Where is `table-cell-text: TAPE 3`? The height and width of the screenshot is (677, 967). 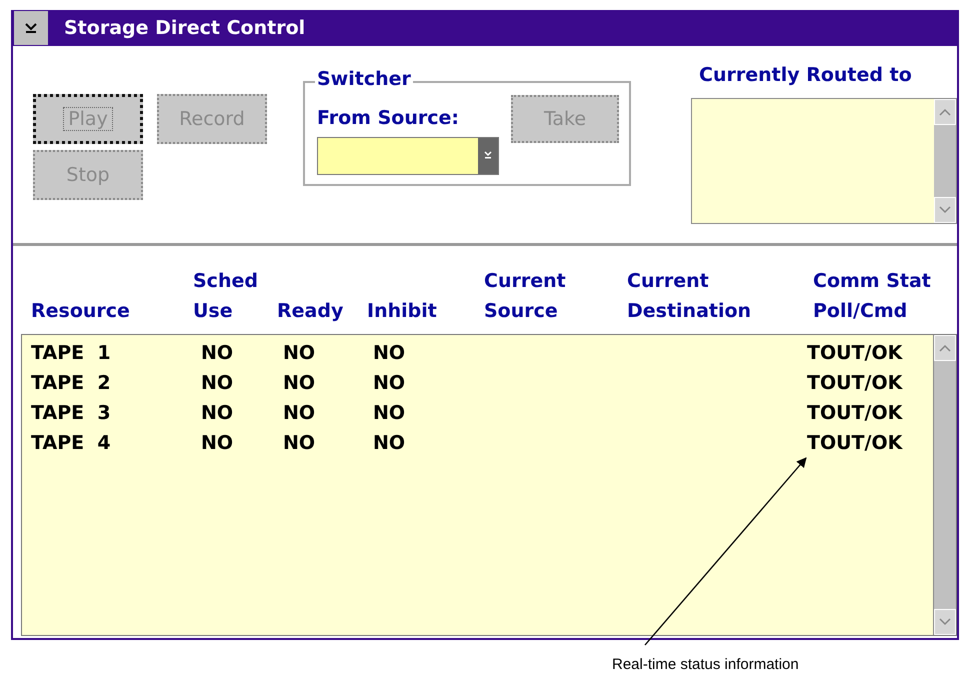 table-cell-text: TAPE 3 is located at coordinates (71, 413).